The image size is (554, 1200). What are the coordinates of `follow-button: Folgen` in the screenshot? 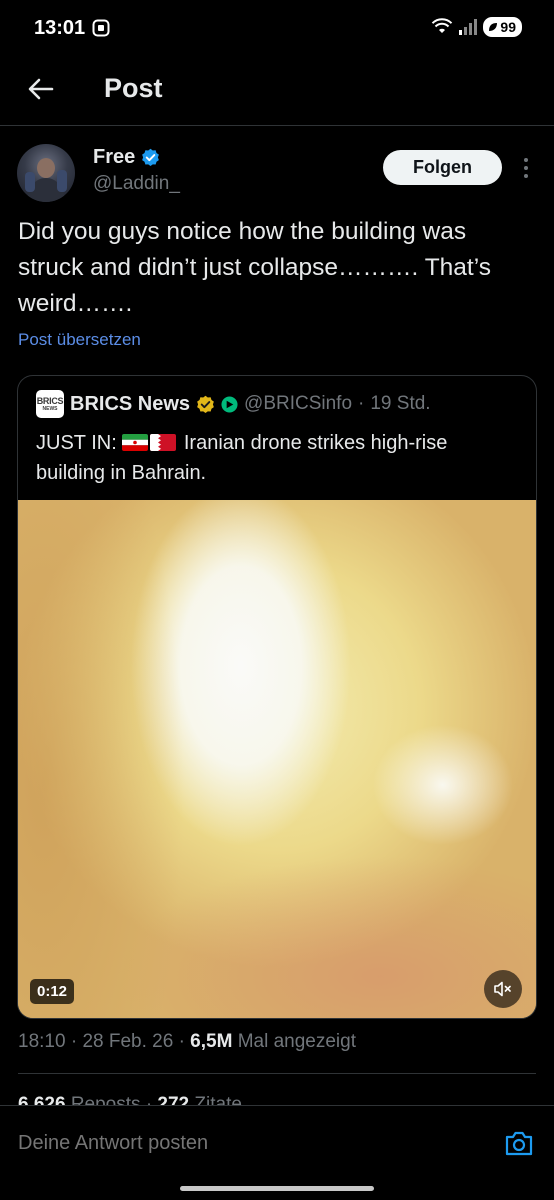 It's located at (442, 167).